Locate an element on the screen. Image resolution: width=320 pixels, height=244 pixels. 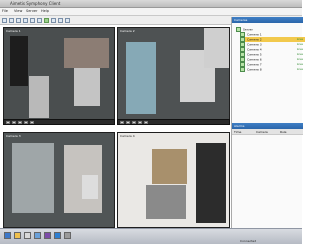
menu-server: Server is located at coordinates (31, 11).